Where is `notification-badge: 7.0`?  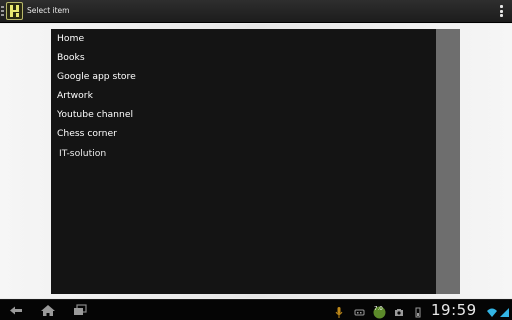 notification-badge: 7.0 is located at coordinates (379, 311).